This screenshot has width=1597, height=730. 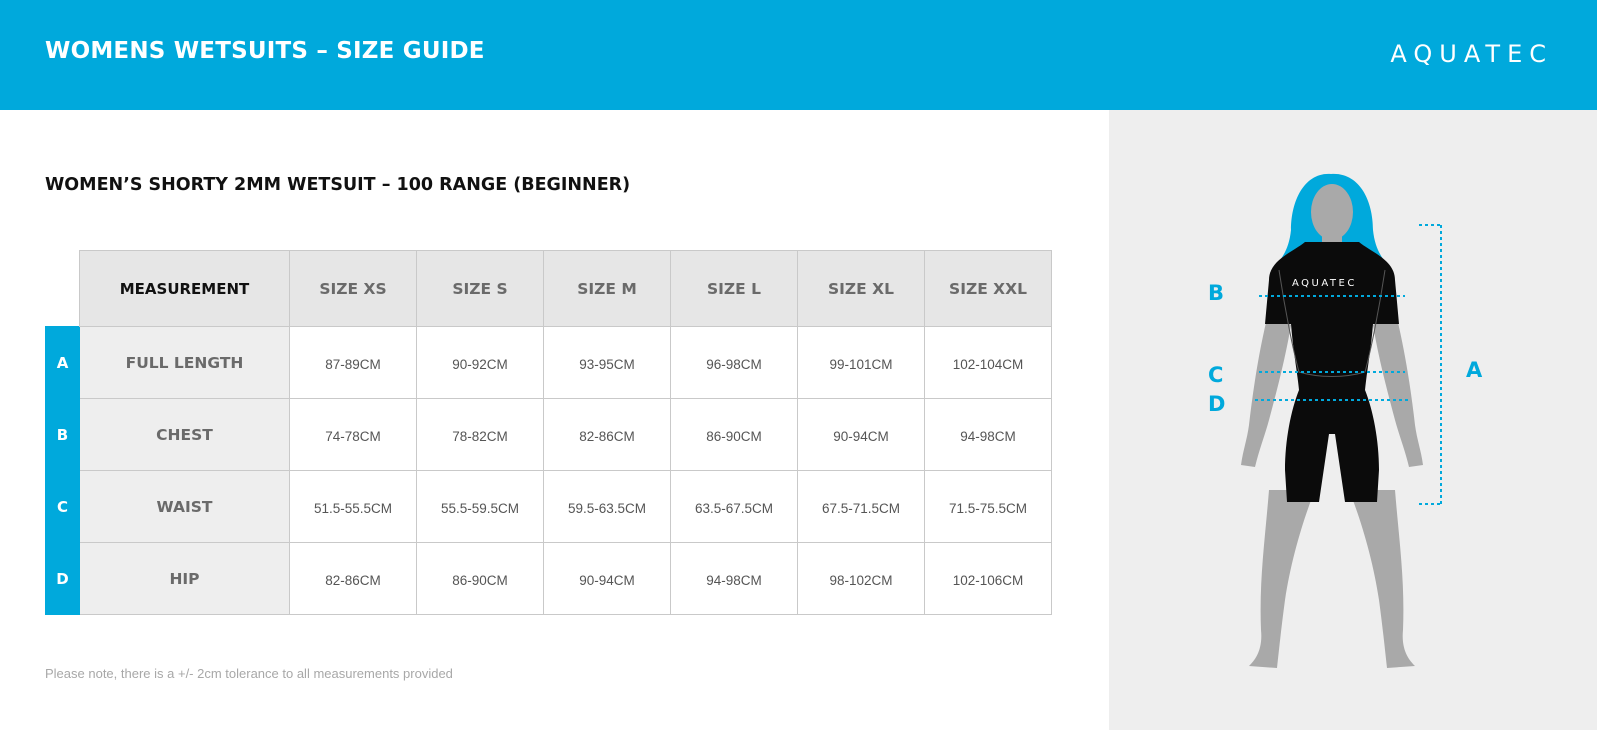 What do you see at coordinates (1341, 420) in the screenshot?
I see `wetsuit-figure-illustration` at bounding box center [1341, 420].